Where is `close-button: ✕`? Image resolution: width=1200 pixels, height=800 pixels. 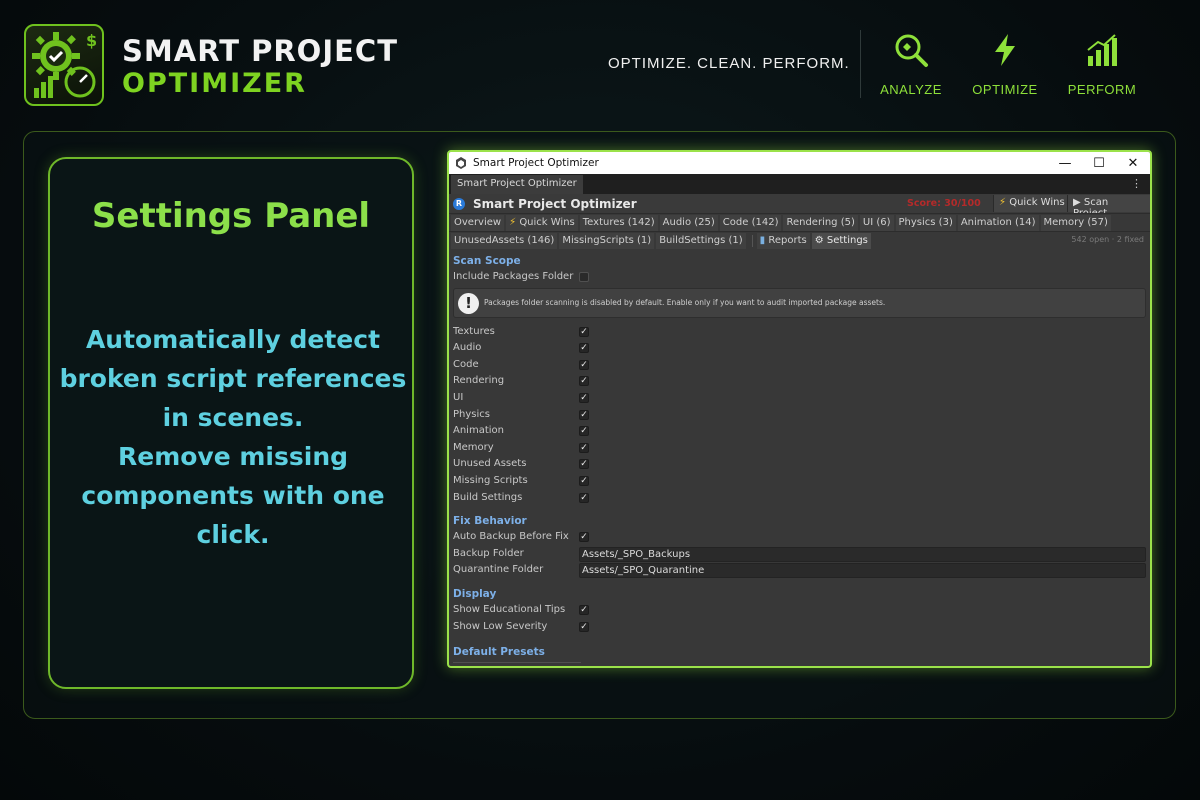 close-button: ✕ is located at coordinates (1133, 163).